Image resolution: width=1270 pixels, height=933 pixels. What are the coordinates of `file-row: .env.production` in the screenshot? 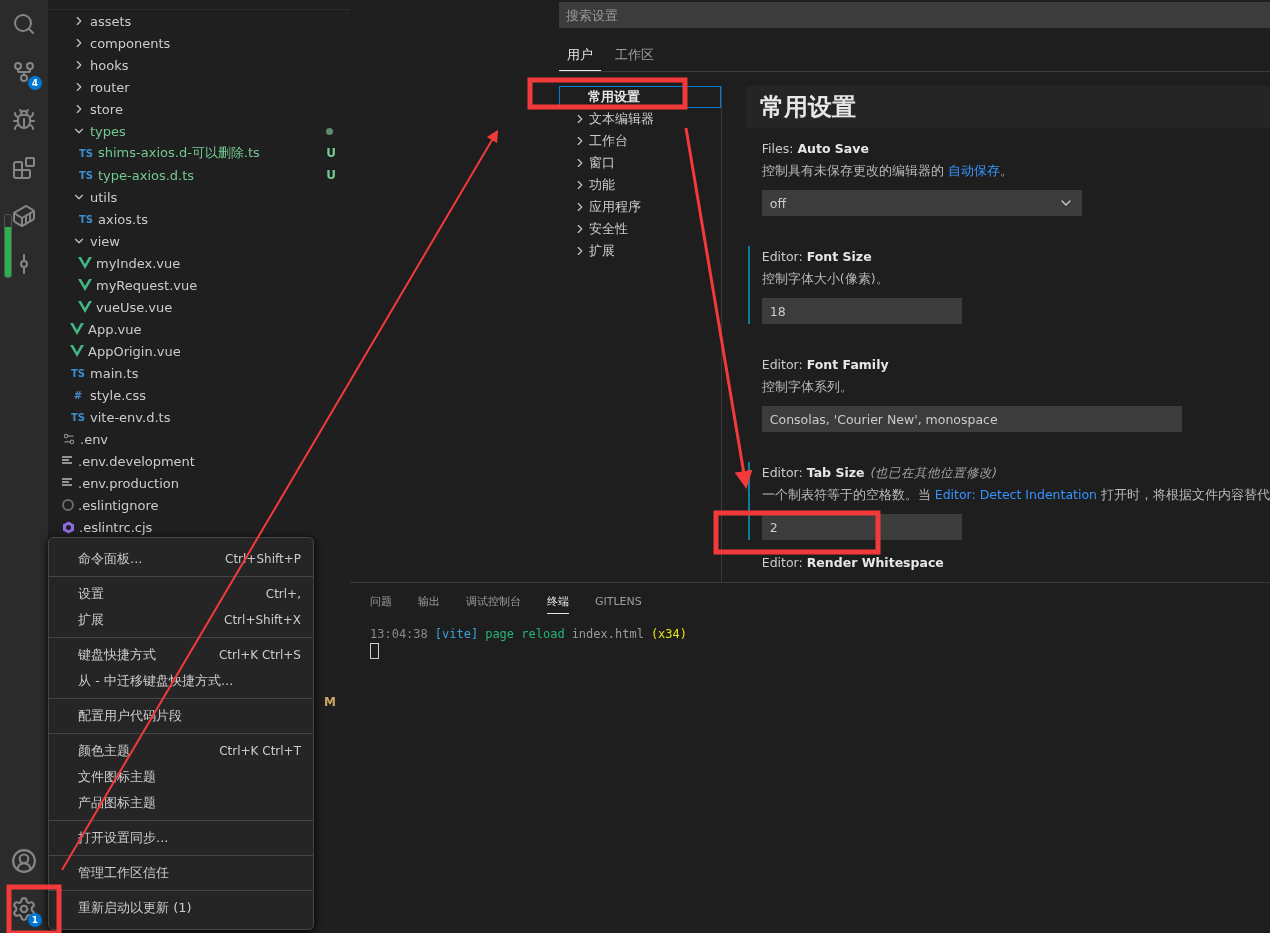 It's located at (199, 483).